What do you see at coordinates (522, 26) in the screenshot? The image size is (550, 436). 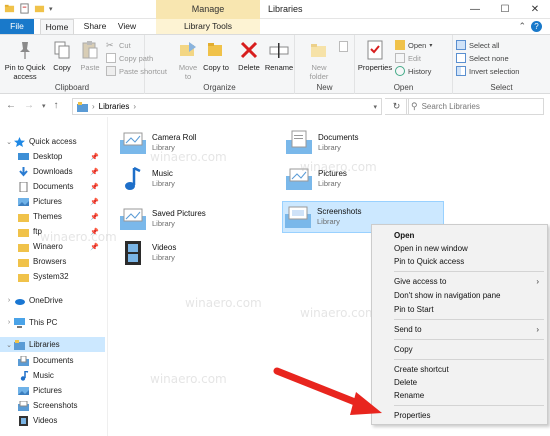 I see `collapse-ribbon-icon: ⌃` at bounding box center [522, 26].